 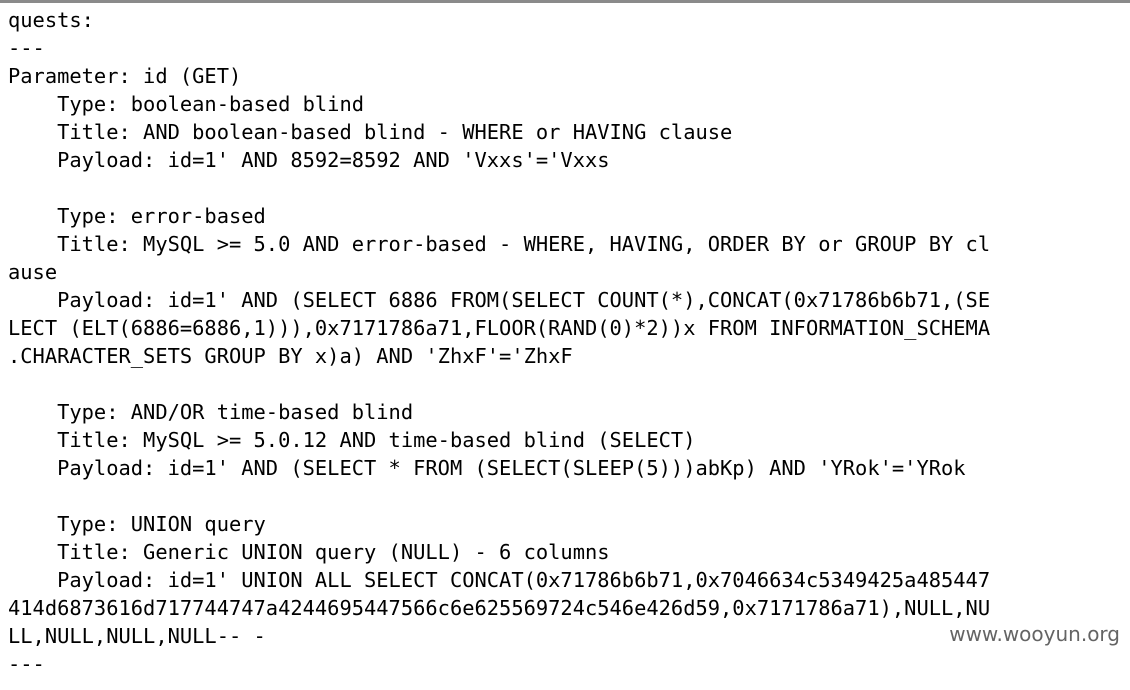 What do you see at coordinates (186, 104) in the screenshot?
I see `terminal-line: Type: boolean-based blind` at bounding box center [186, 104].